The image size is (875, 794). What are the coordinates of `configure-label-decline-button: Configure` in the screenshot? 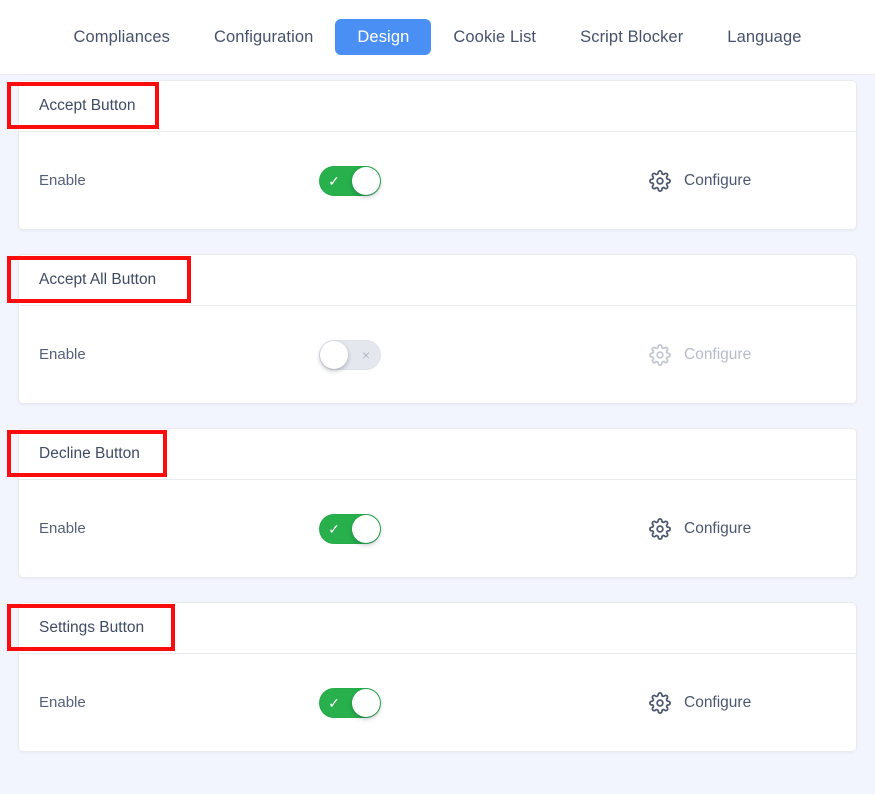 It's located at (718, 528).